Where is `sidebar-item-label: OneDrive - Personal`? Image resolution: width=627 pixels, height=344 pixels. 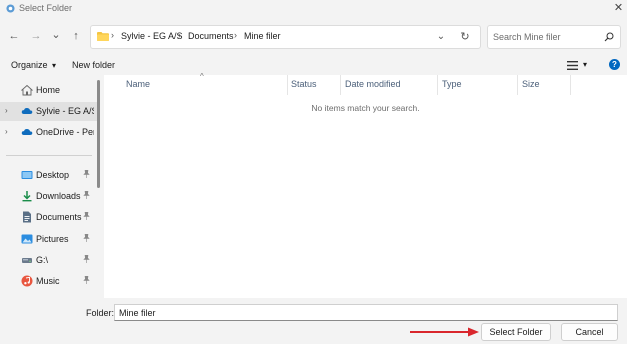 sidebar-item-label: OneDrive - Personal is located at coordinates (65, 132).